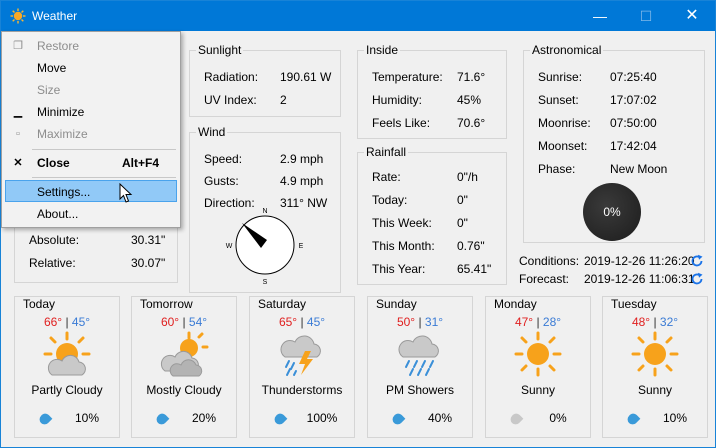 The height and width of the screenshot is (448, 716). What do you see at coordinates (358, 16) in the screenshot?
I see `title-bar: Weather — ☐ ✕` at bounding box center [358, 16].